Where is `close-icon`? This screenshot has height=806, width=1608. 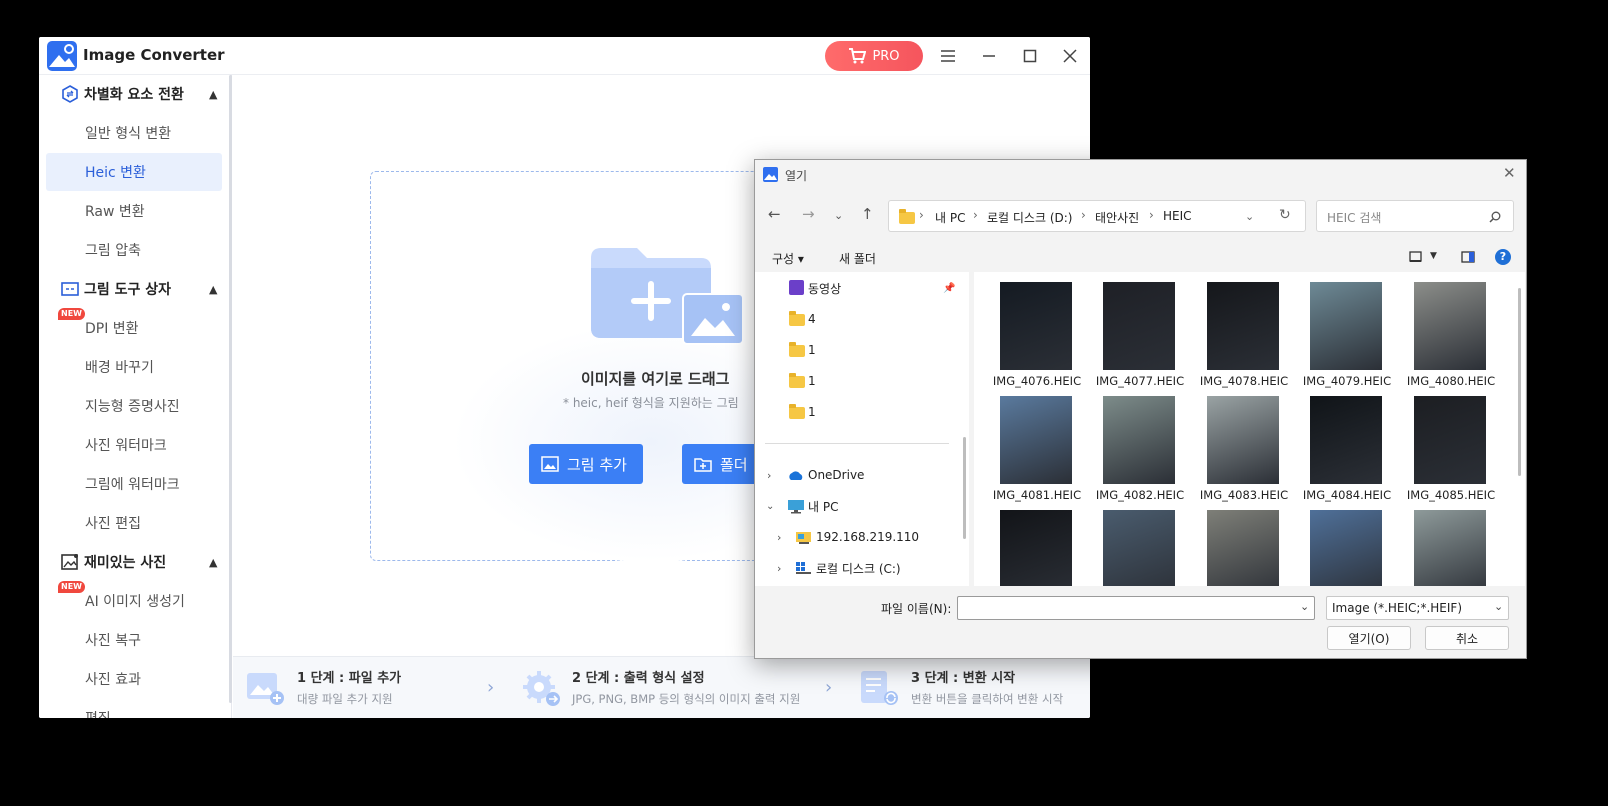 close-icon is located at coordinates (1070, 56).